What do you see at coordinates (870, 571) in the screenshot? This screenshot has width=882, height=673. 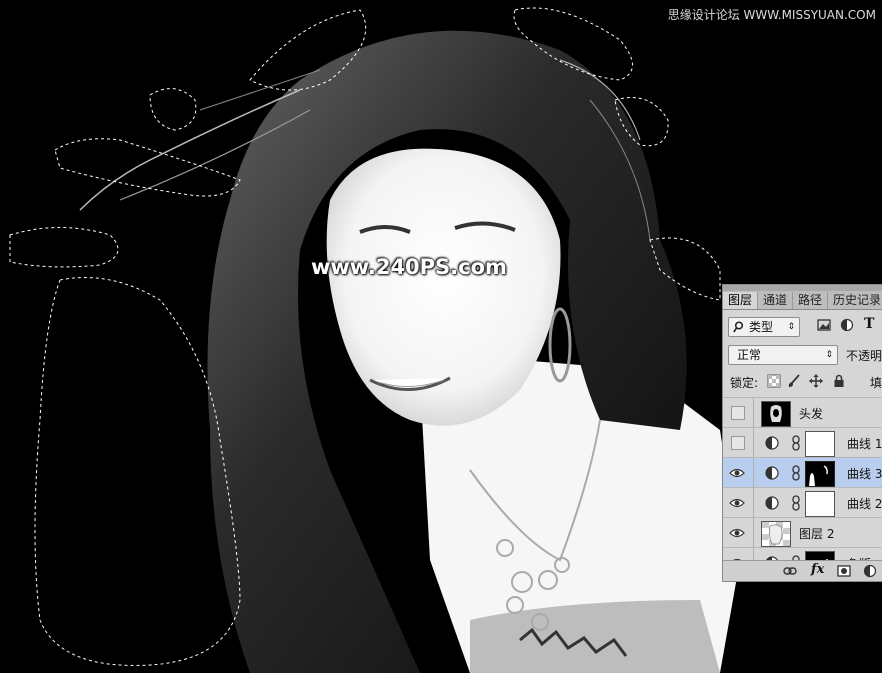 I see `adjustment-icon` at bounding box center [870, 571].